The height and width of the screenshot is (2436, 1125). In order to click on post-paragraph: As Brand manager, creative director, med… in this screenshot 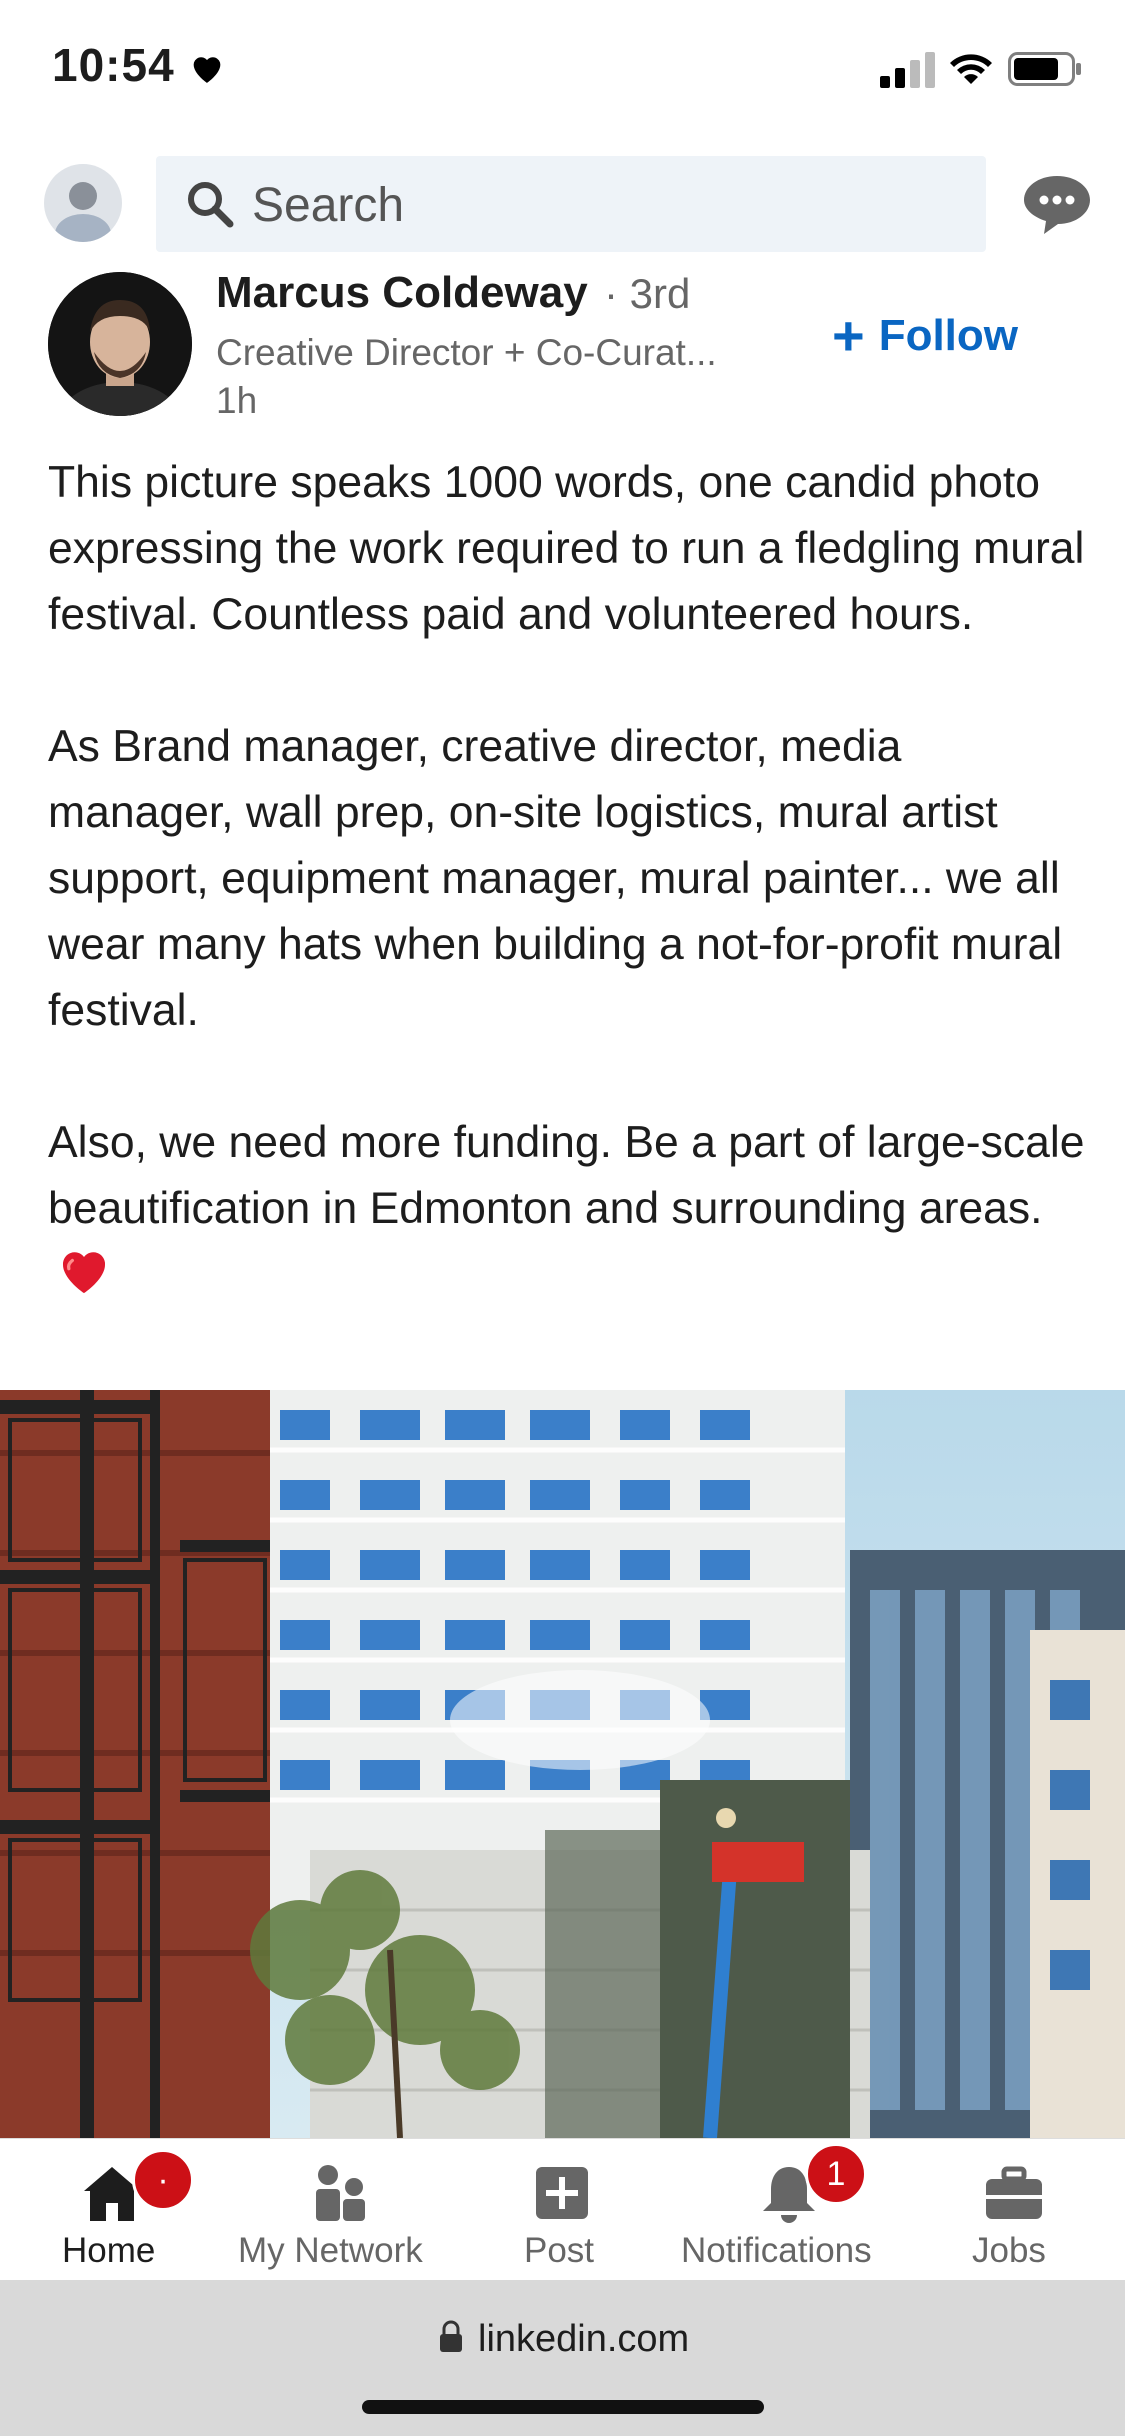, I will do `click(568, 879)`.